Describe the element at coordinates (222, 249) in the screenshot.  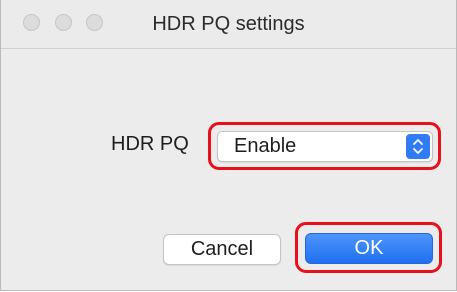
I see `cancel-button: Cancel` at that location.